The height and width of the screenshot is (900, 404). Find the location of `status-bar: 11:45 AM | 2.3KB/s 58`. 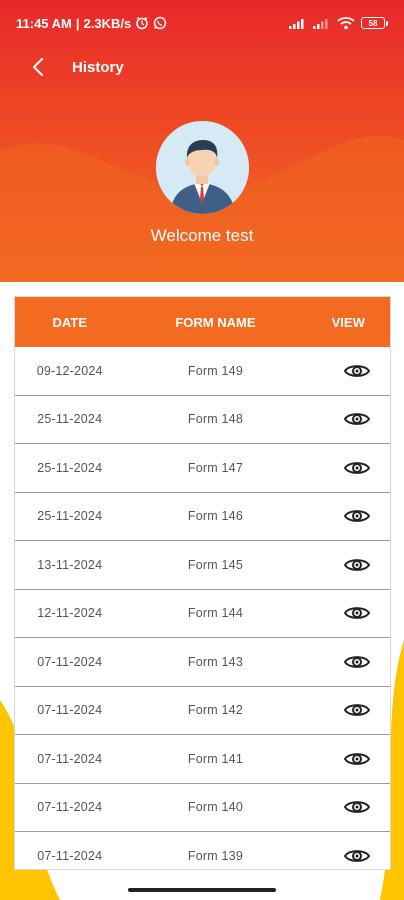

status-bar: 11:45 AM | 2.3KB/s 58 is located at coordinates (202, 23).